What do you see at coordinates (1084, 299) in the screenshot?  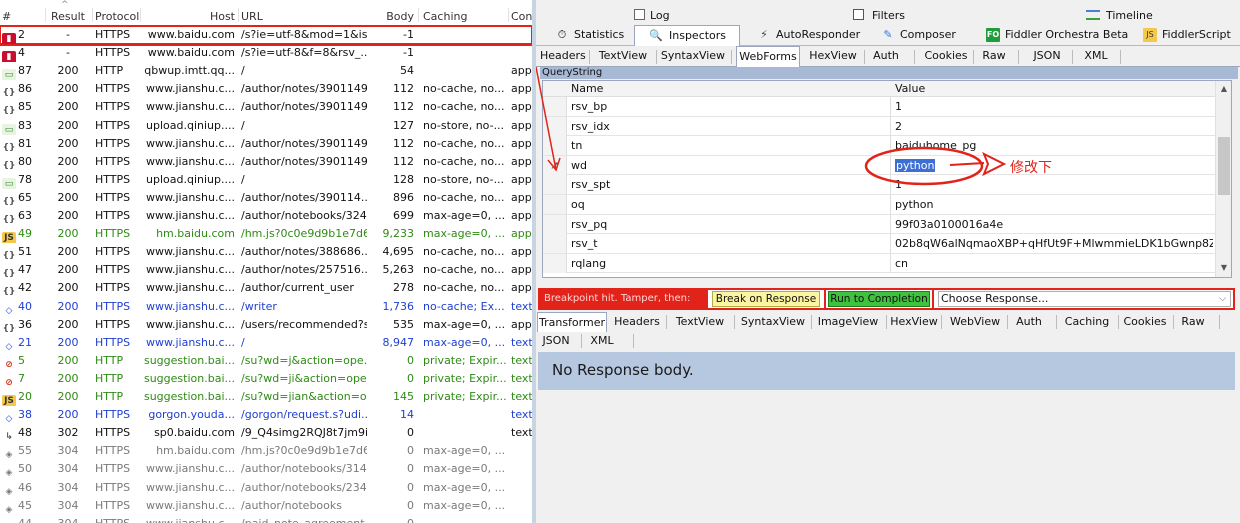 I see `choose-response-dropdown: Choose Response... ⌵` at bounding box center [1084, 299].